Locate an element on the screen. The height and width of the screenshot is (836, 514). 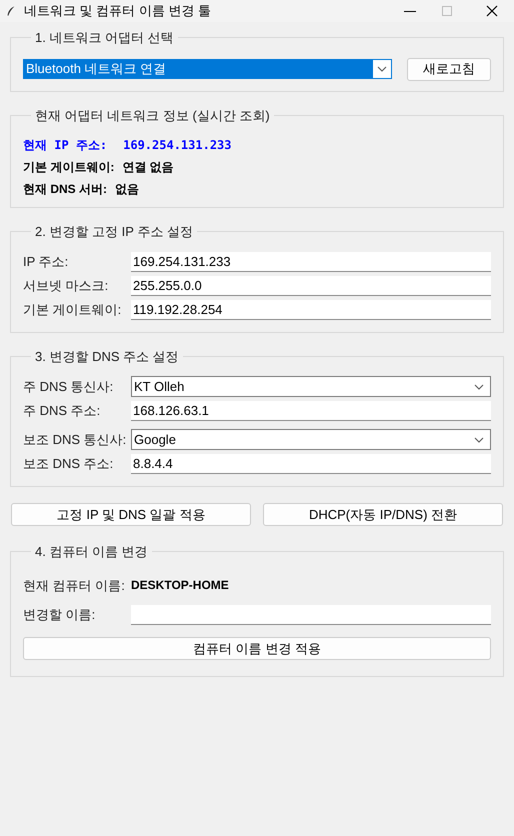
field-label: 보조 DNS 통신사: is located at coordinates (75, 439).